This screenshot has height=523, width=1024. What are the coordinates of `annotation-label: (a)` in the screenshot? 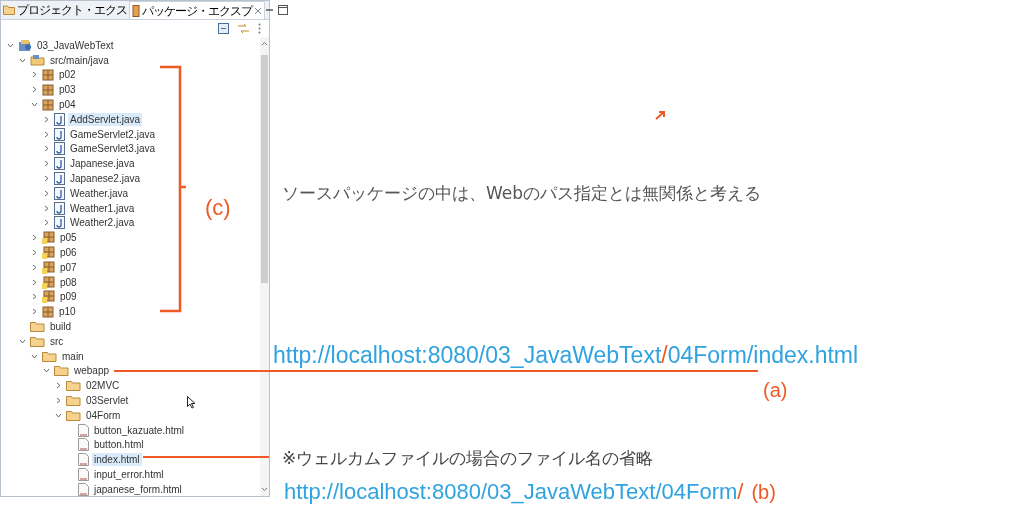 It's located at (775, 390).